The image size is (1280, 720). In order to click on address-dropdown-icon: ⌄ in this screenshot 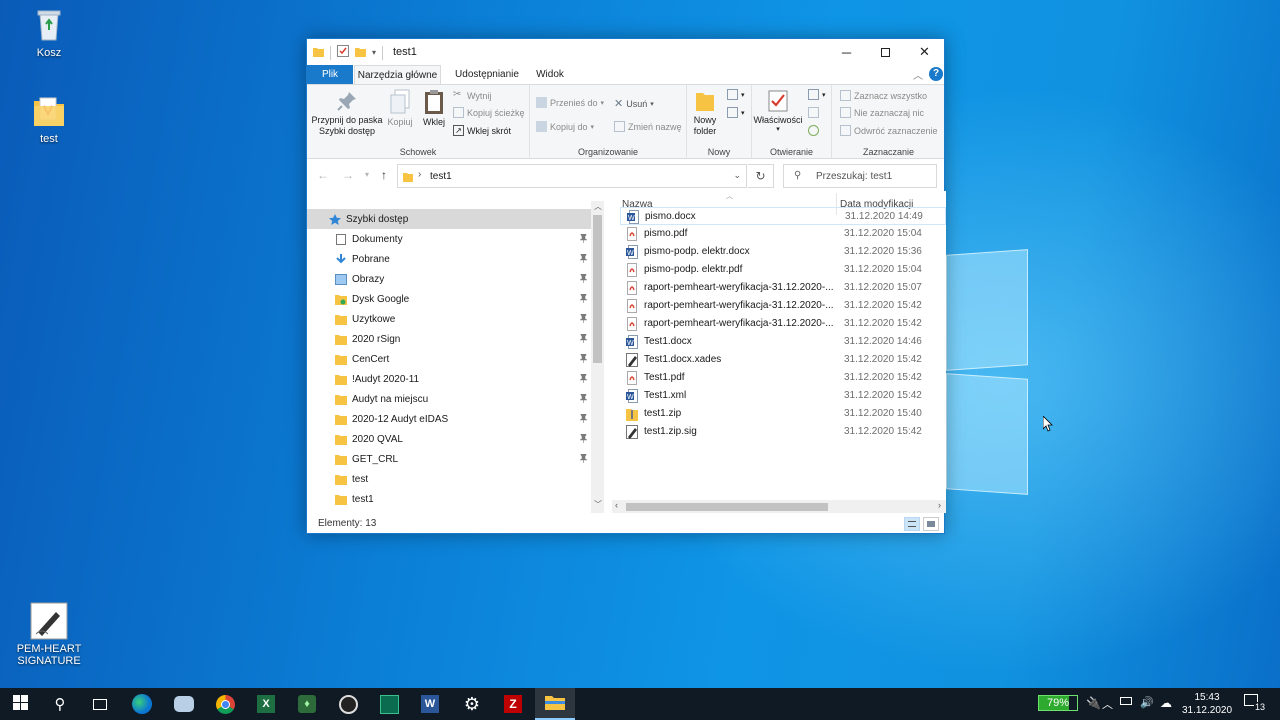, I will do `click(737, 175)`.